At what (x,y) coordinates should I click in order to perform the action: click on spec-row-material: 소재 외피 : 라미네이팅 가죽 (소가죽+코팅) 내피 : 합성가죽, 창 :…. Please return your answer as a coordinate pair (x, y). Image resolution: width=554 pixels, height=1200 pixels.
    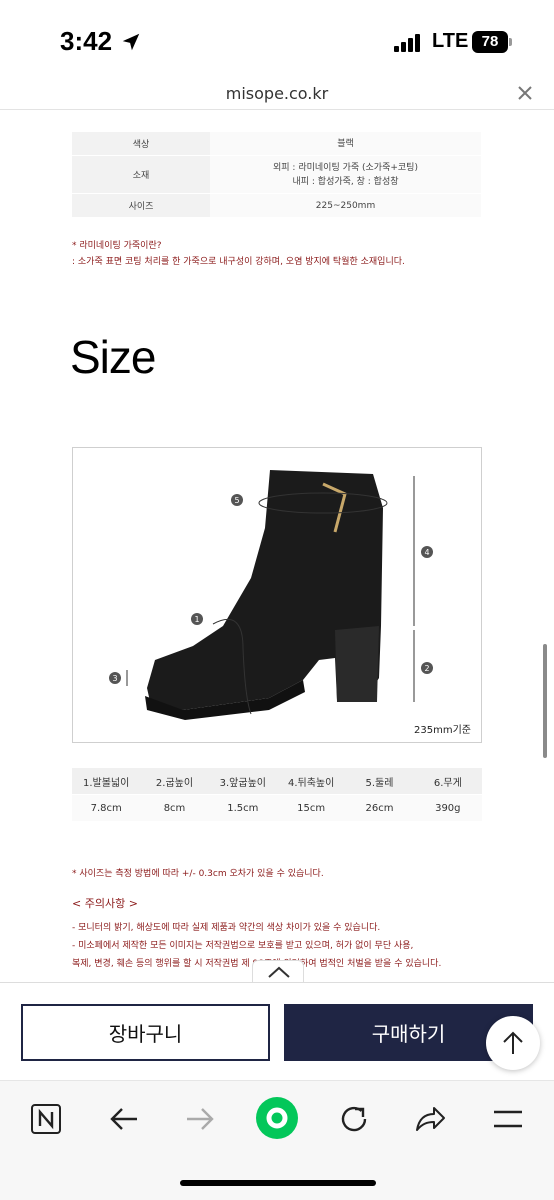
    Looking at the image, I should click on (276, 175).